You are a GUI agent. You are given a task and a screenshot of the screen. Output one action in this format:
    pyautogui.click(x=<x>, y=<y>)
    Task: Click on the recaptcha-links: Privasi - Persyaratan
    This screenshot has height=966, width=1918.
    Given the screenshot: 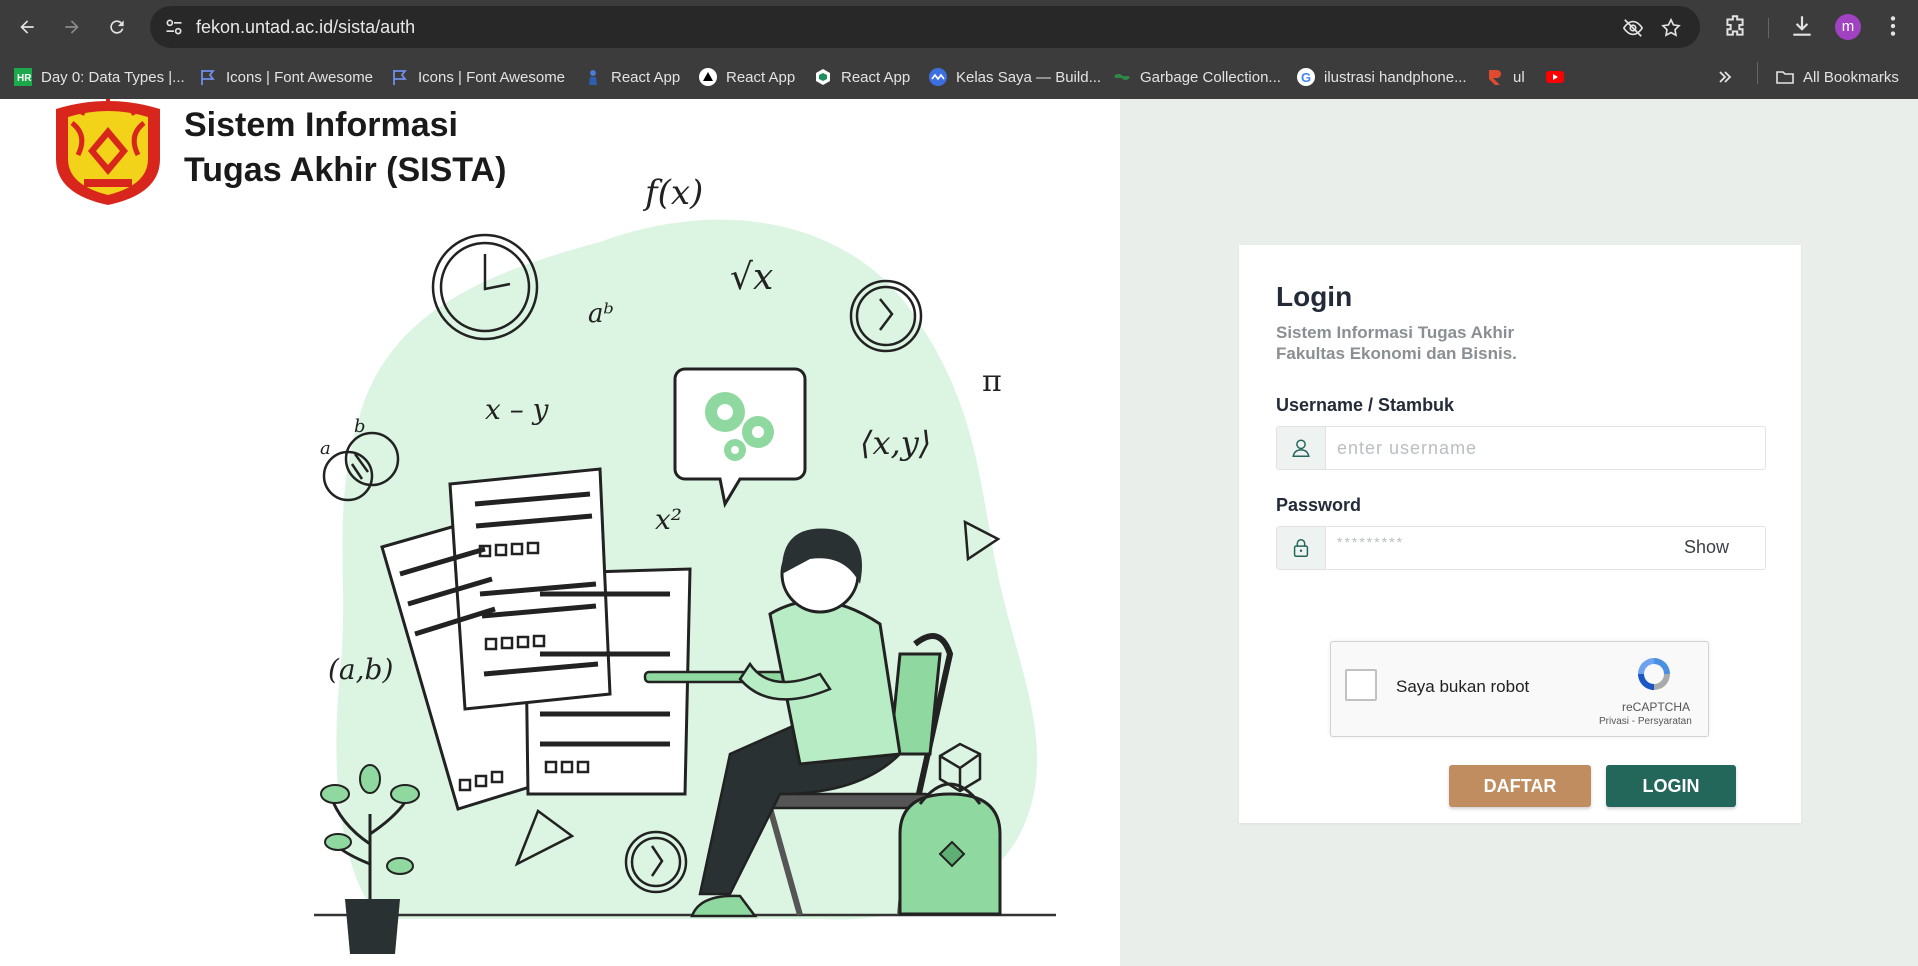 What is the action you would take?
    pyautogui.click(x=1645, y=721)
    